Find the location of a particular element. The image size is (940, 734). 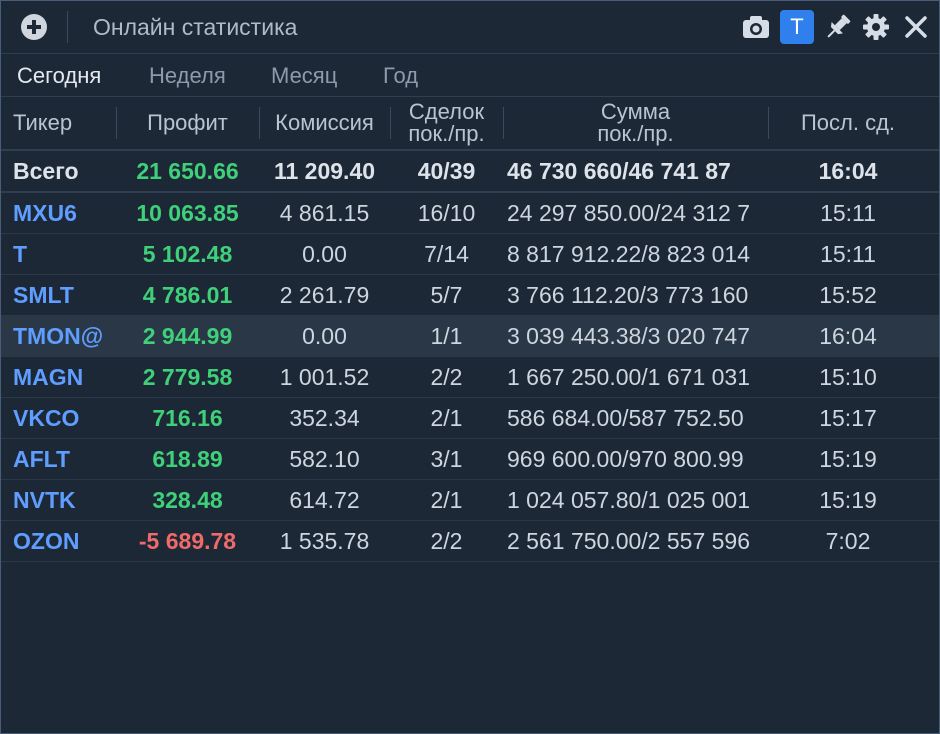

ticker-cell: VKCO is located at coordinates (46, 418).